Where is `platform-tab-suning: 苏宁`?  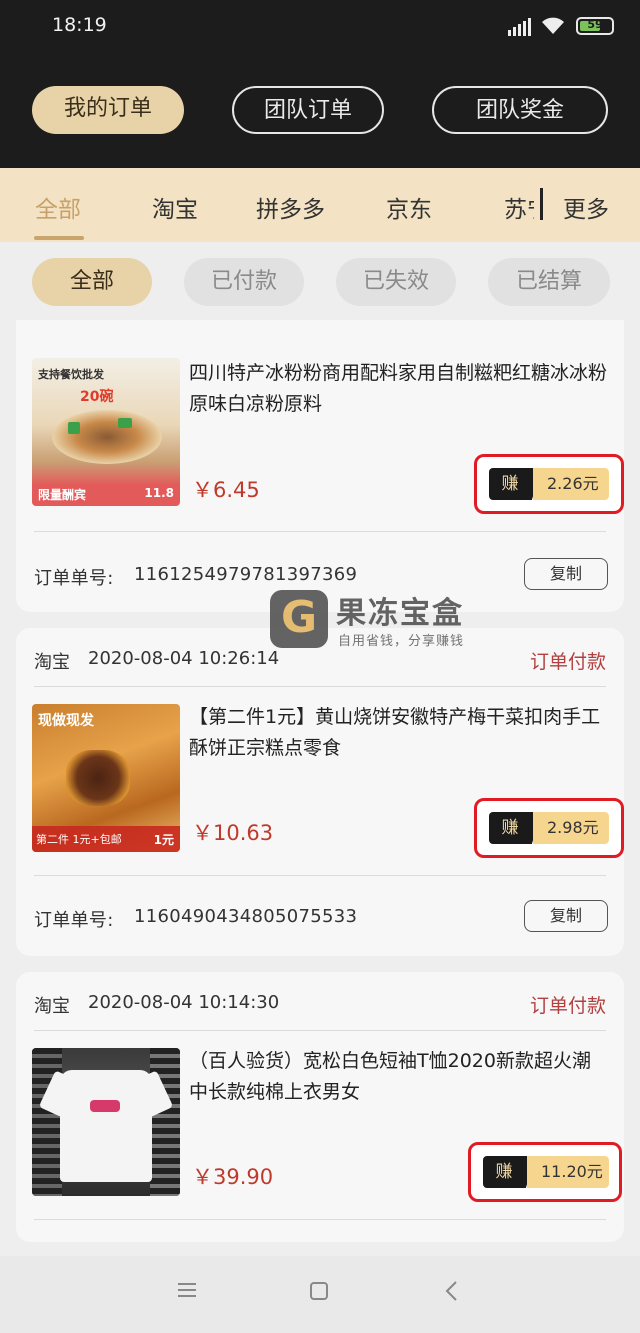
platform-tab-suning: 苏宁 is located at coordinates (519, 207).